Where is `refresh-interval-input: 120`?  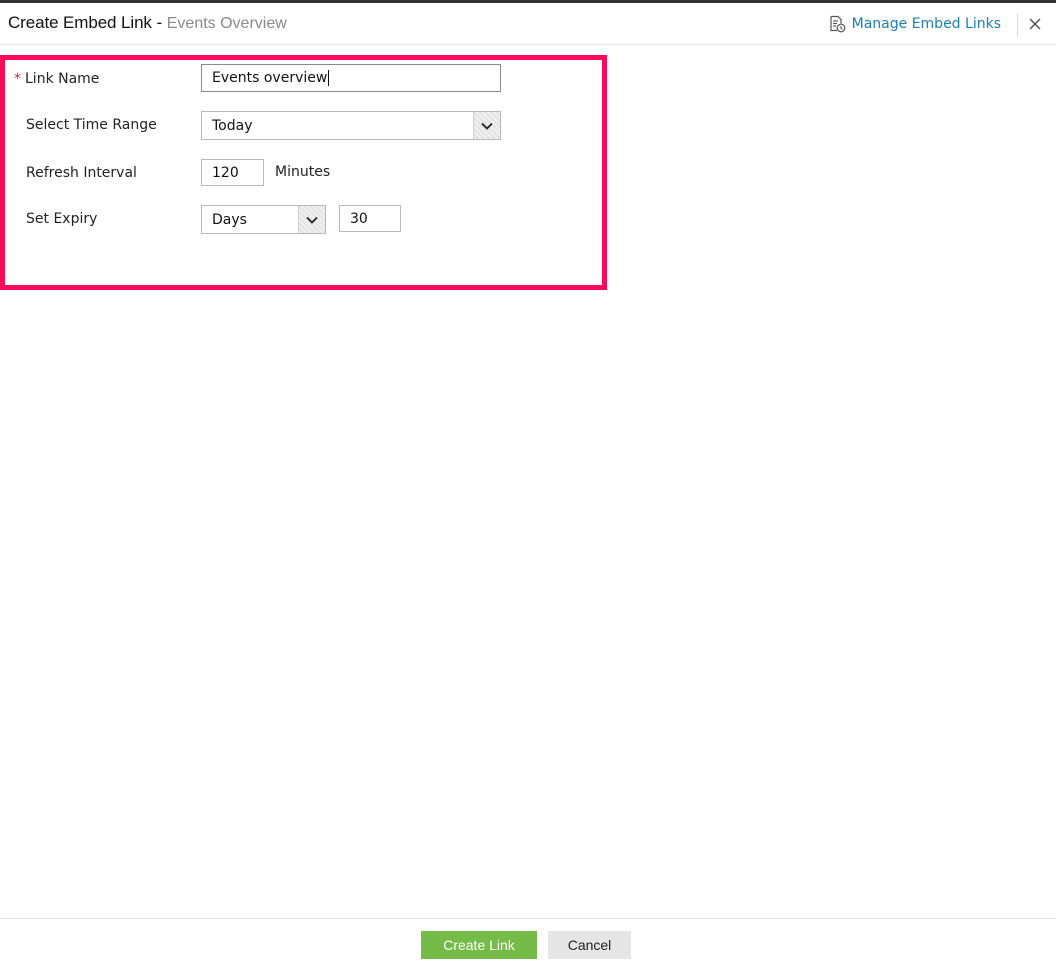
refresh-interval-input: 120 is located at coordinates (232, 172).